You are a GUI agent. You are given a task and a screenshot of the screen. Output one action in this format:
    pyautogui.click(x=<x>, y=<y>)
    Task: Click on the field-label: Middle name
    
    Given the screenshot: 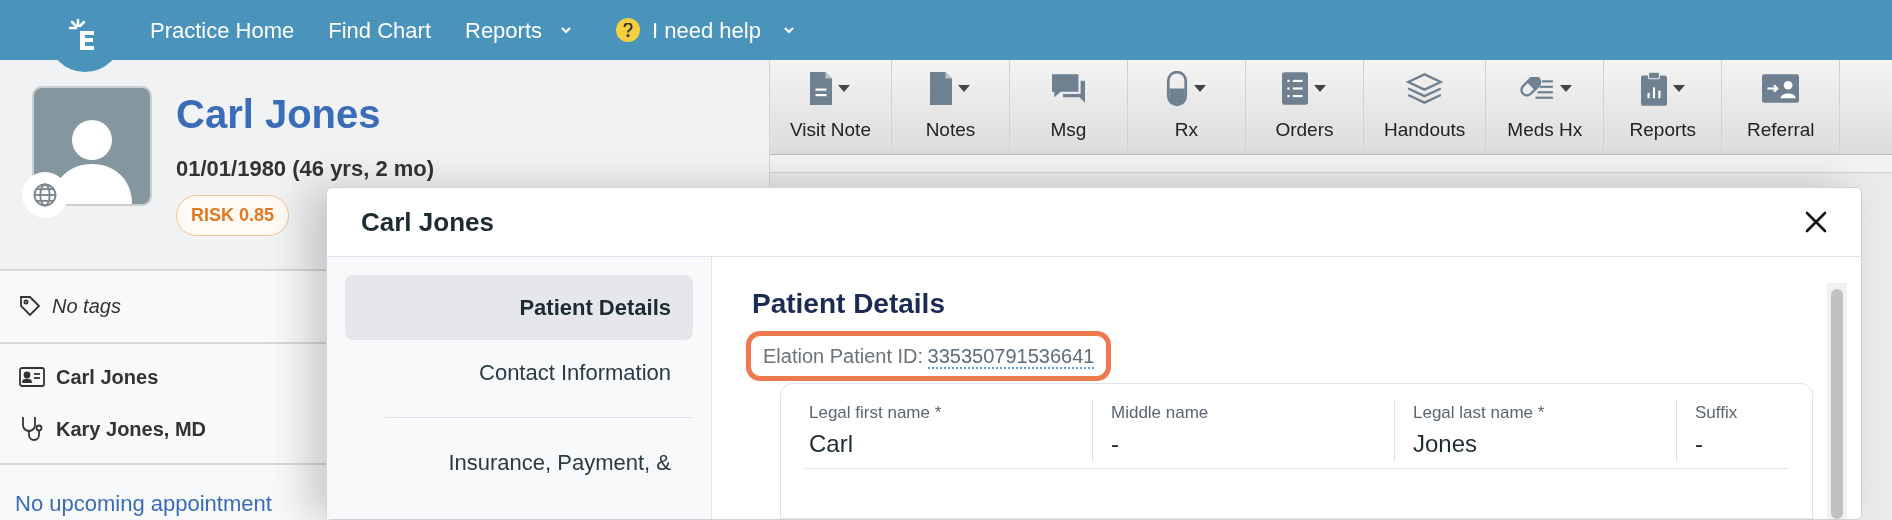 What is the action you would take?
    pyautogui.click(x=1160, y=413)
    